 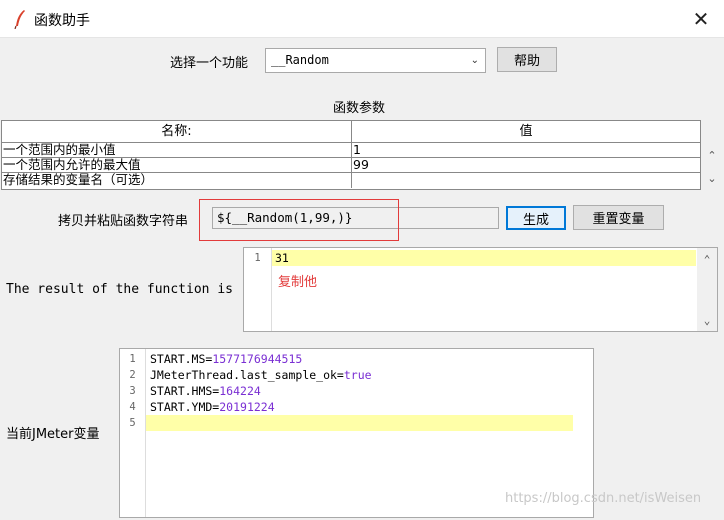 I want to click on line-gutter: 1, so click(x=258, y=289).